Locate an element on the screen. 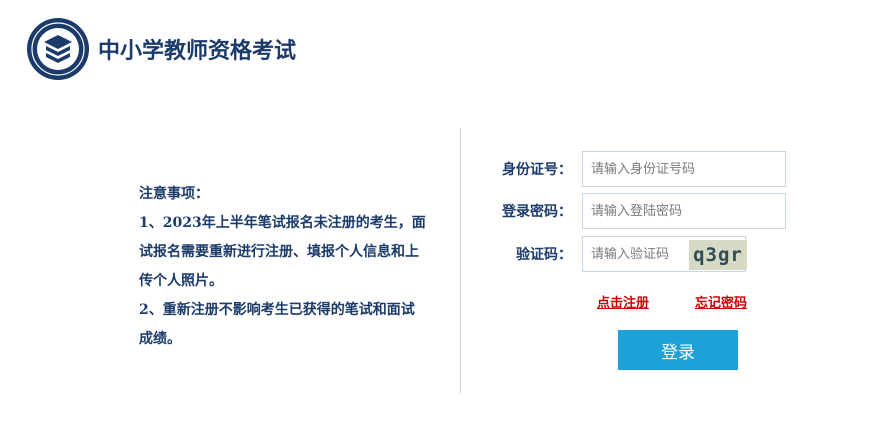 The image size is (872, 423). id-number-row: 身份证号： is located at coordinates (643, 169).